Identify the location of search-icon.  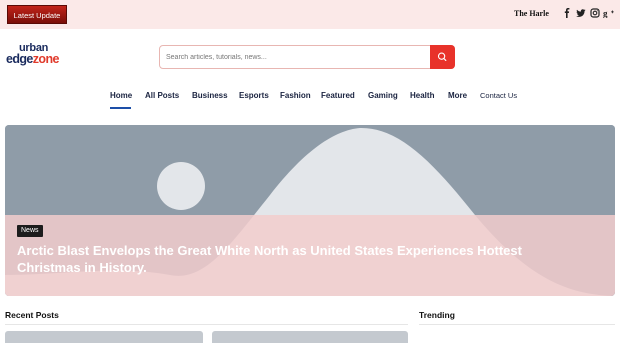
(442, 56).